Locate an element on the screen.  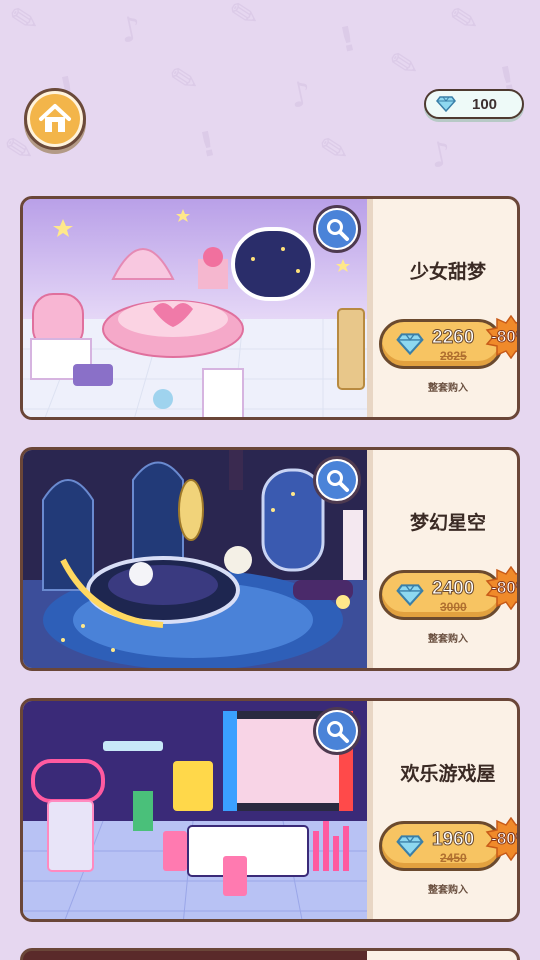
pack-title: 梦幻星空 is located at coordinates (447, 523).